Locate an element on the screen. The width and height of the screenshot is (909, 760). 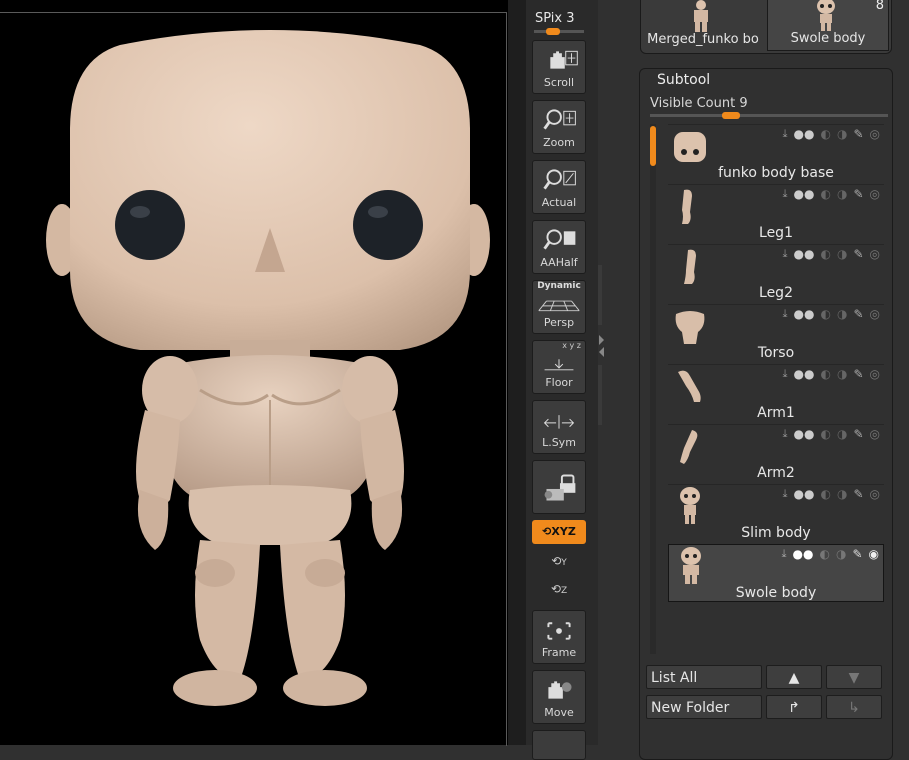
scroll-button-label: Scroll is located at coordinates (559, 82).